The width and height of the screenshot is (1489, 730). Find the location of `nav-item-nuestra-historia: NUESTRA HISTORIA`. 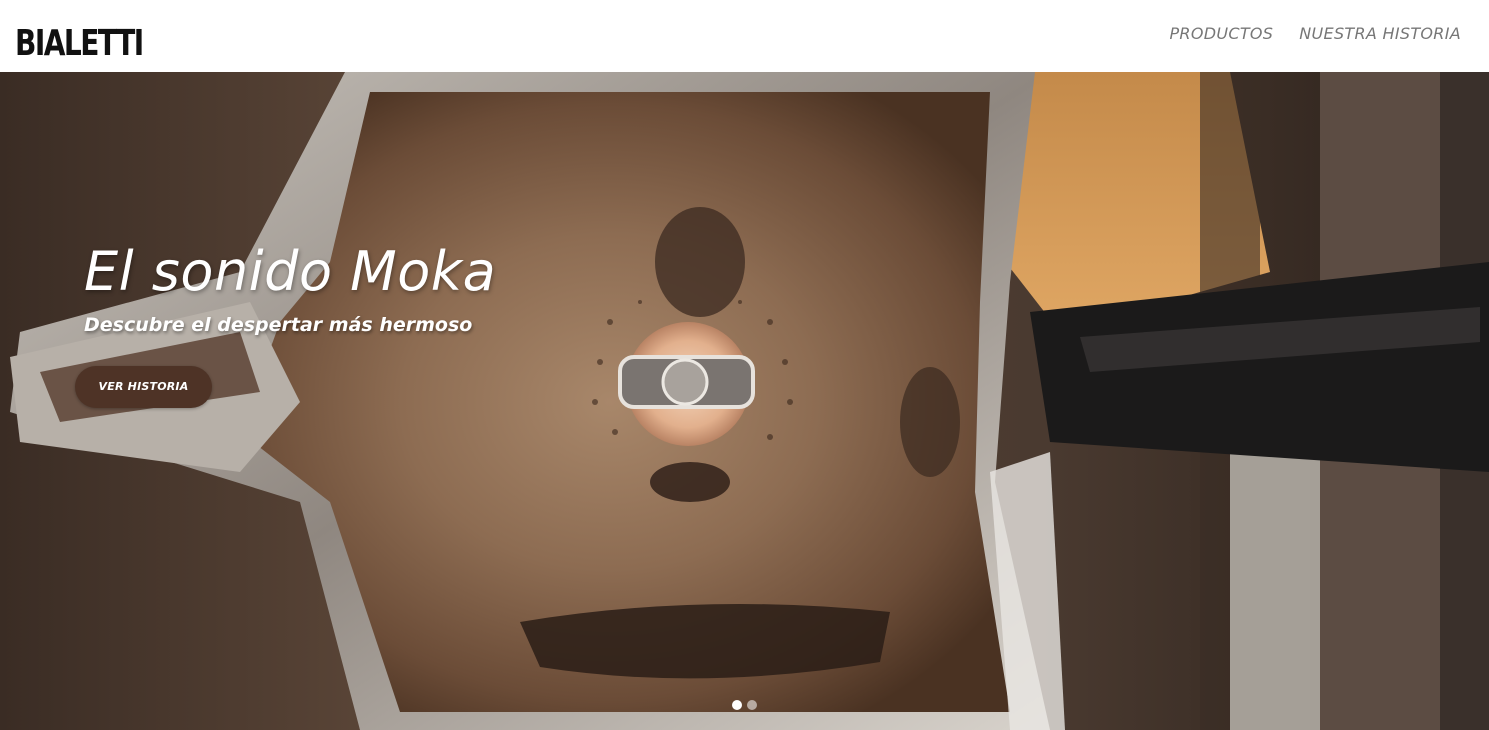

nav-item-nuestra-historia: NUESTRA HISTORIA is located at coordinates (1380, 33).